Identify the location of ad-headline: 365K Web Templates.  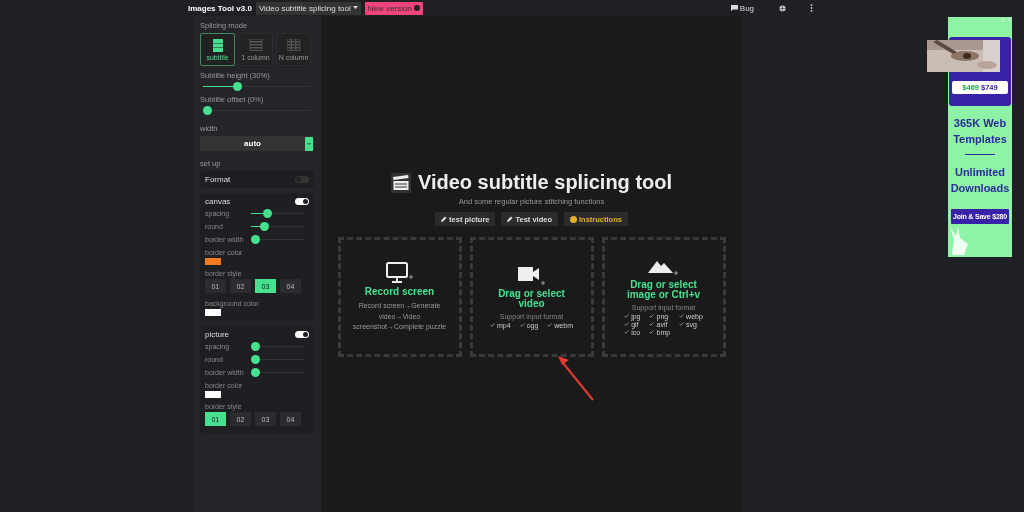
(980, 131).